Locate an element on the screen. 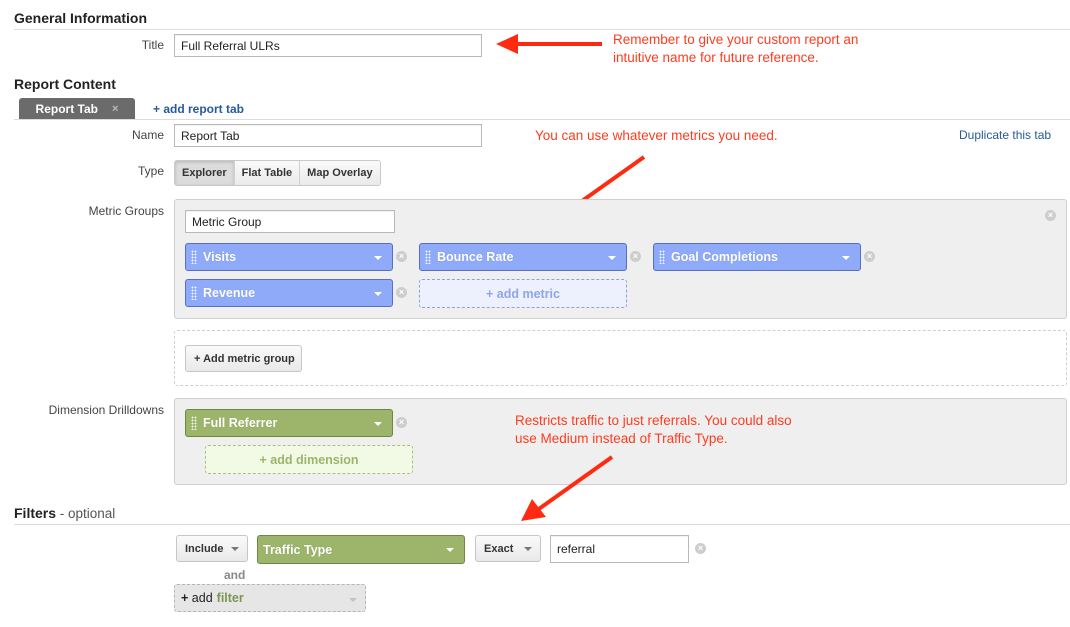  dimension-label: Full Referrer is located at coordinates (240, 423).